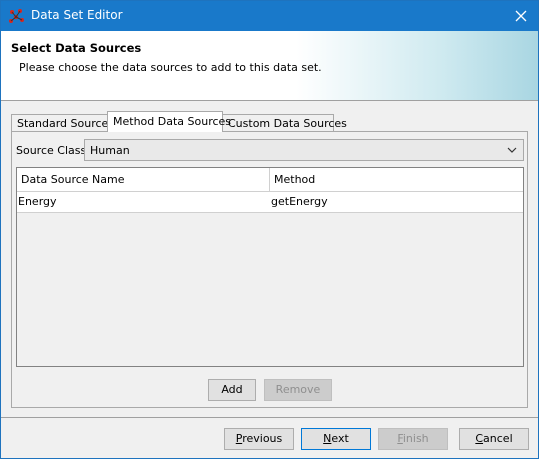 This screenshot has width=539, height=459. I want to click on window-title: Data Set Editor, so click(77, 15).